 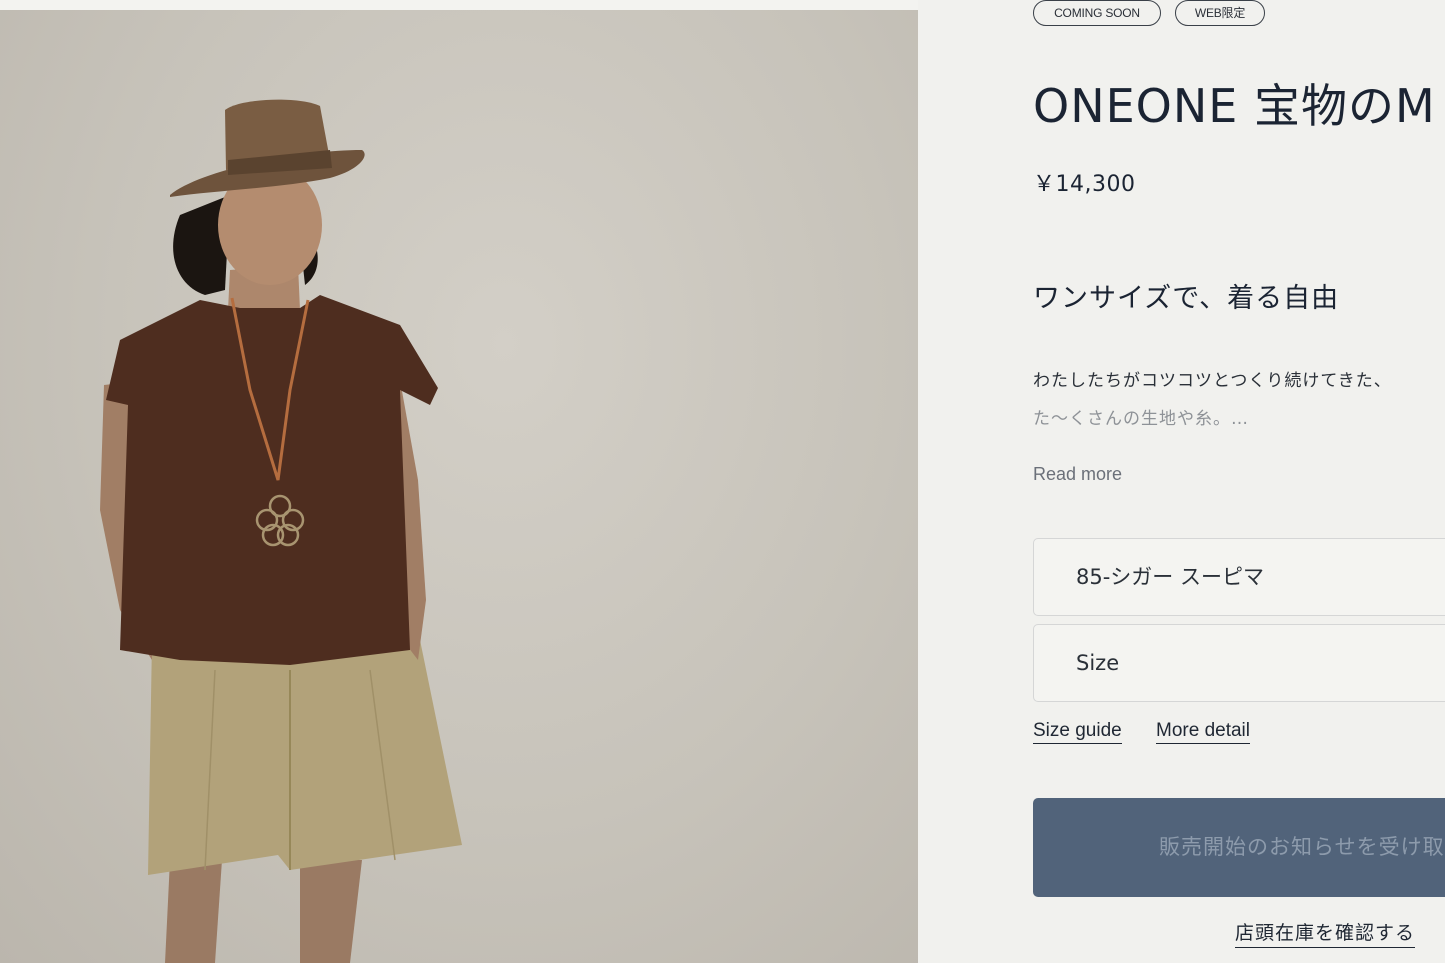 I want to click on product-subheading: ワンサイズで、着る自由, so click(x=1186, y=298).